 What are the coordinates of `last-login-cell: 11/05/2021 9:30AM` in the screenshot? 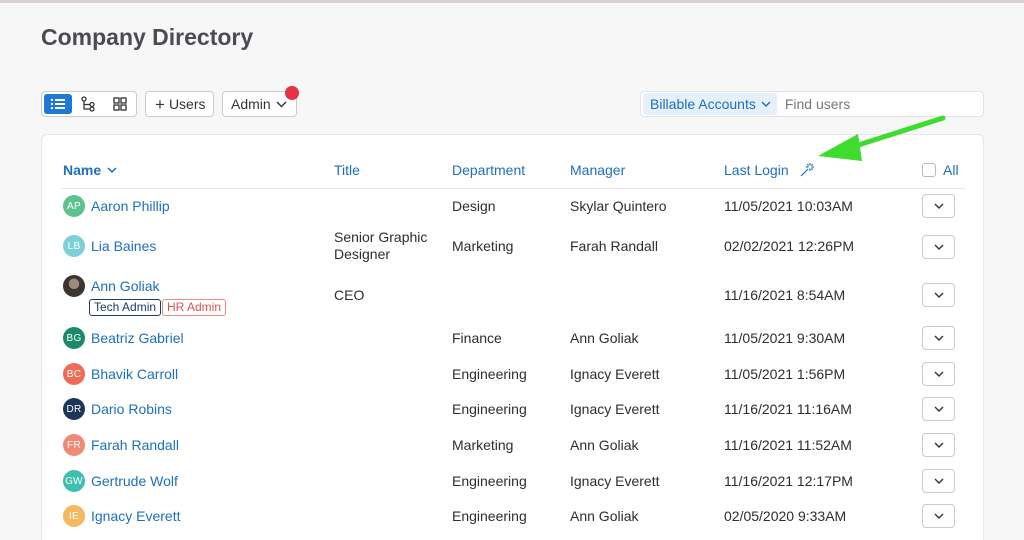 It's located at (785, 338).